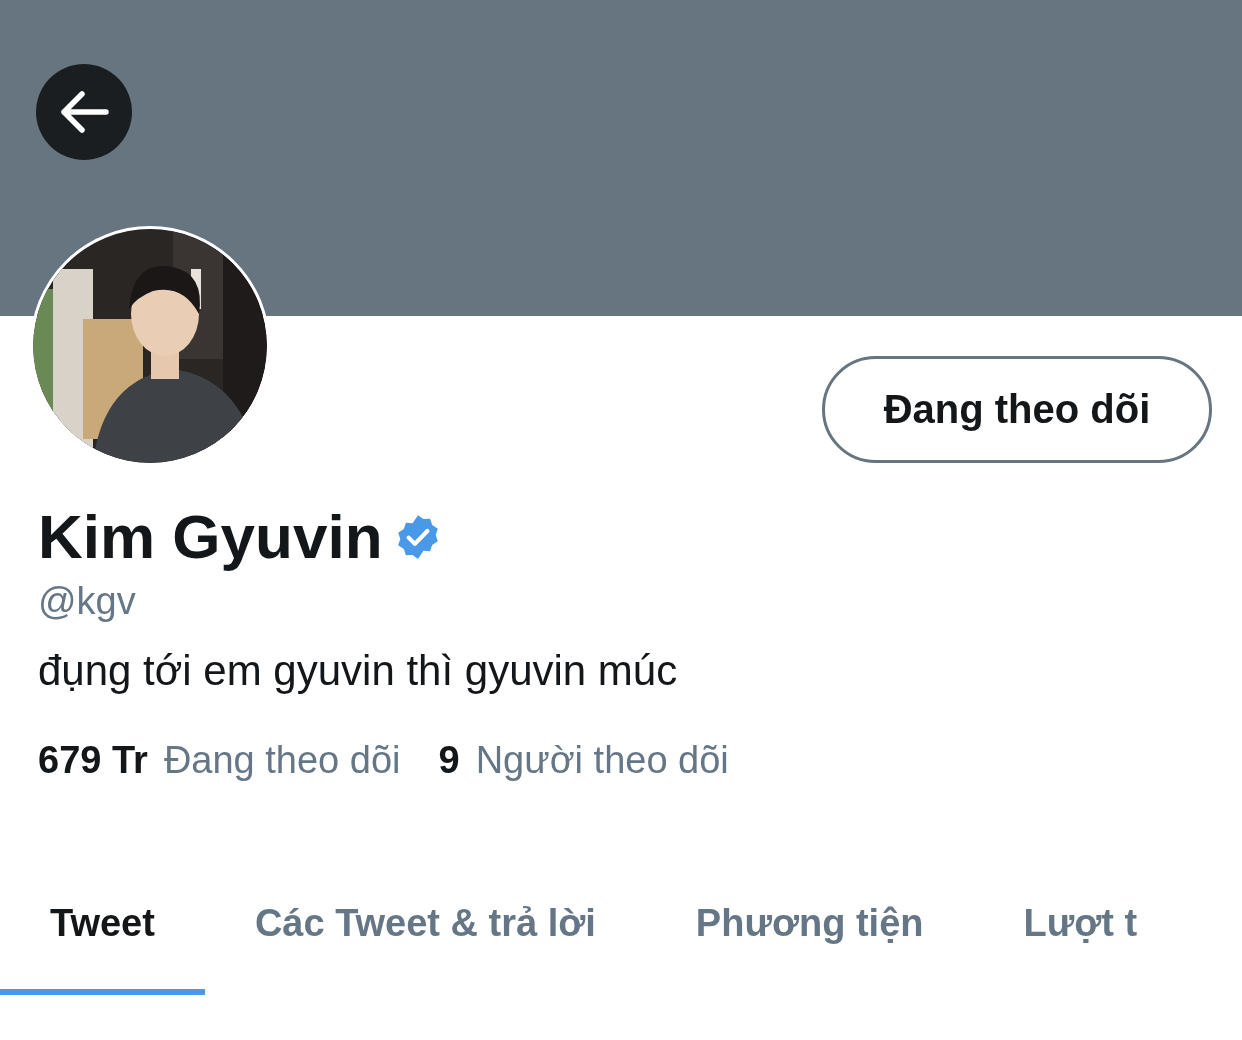 Image resolution: width=1242 pixels, height=1040 pixels. What do you see at coordinates (1017, 409) in the screenshot?
I see `following-button: Đang theo dõi` at bounding box center [1017, 409].